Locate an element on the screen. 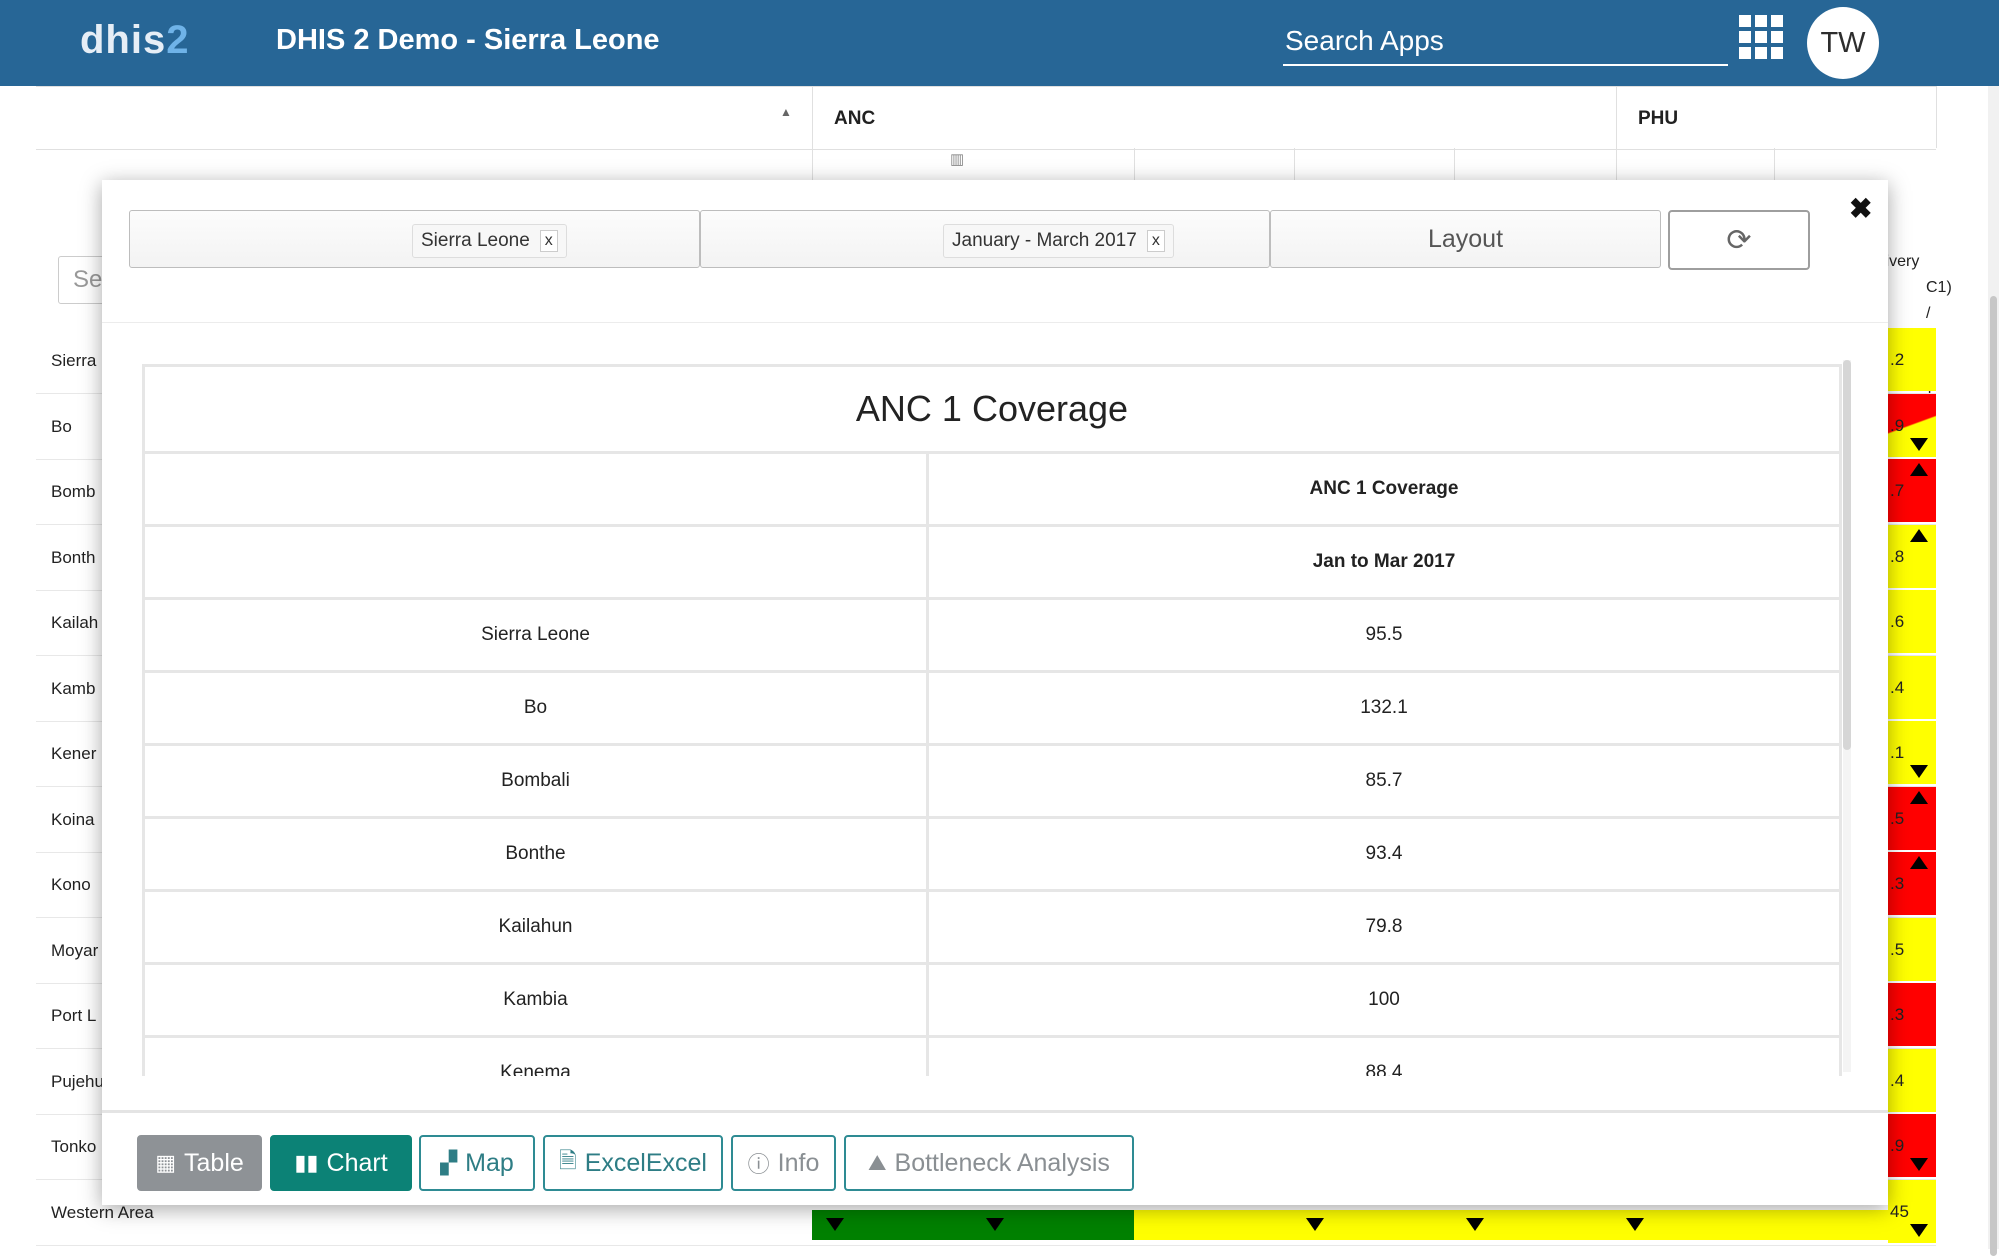  indicator-value: .1 is located at coordinates (1897, 752).